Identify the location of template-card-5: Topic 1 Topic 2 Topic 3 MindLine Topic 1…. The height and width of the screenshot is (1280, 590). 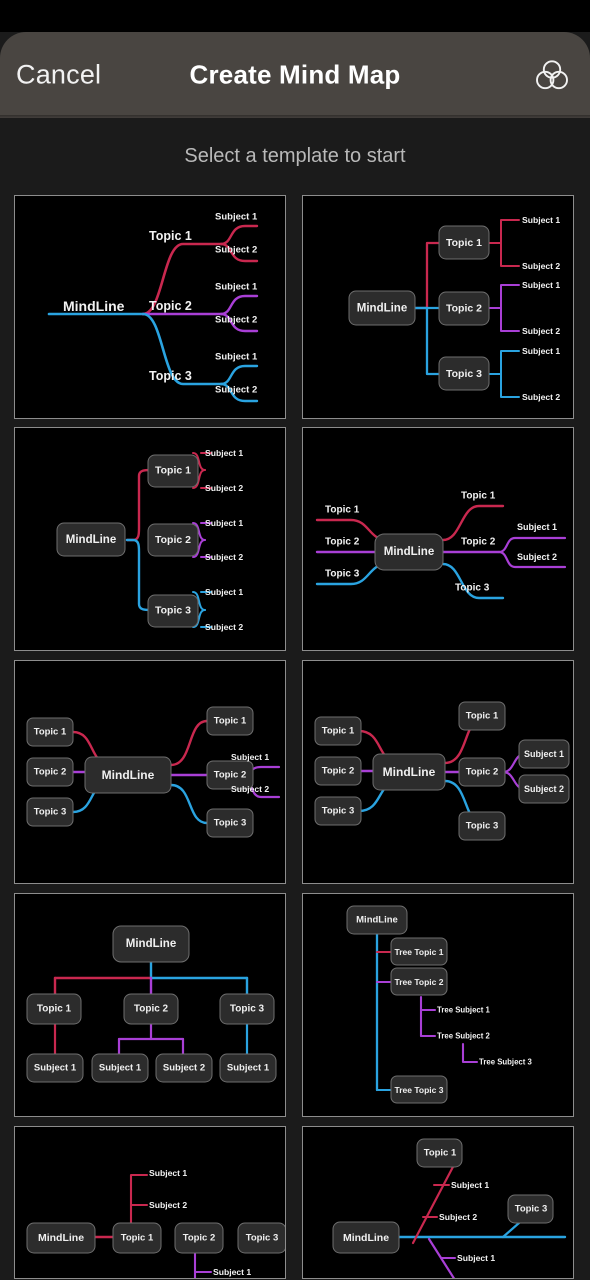
(150, 772).